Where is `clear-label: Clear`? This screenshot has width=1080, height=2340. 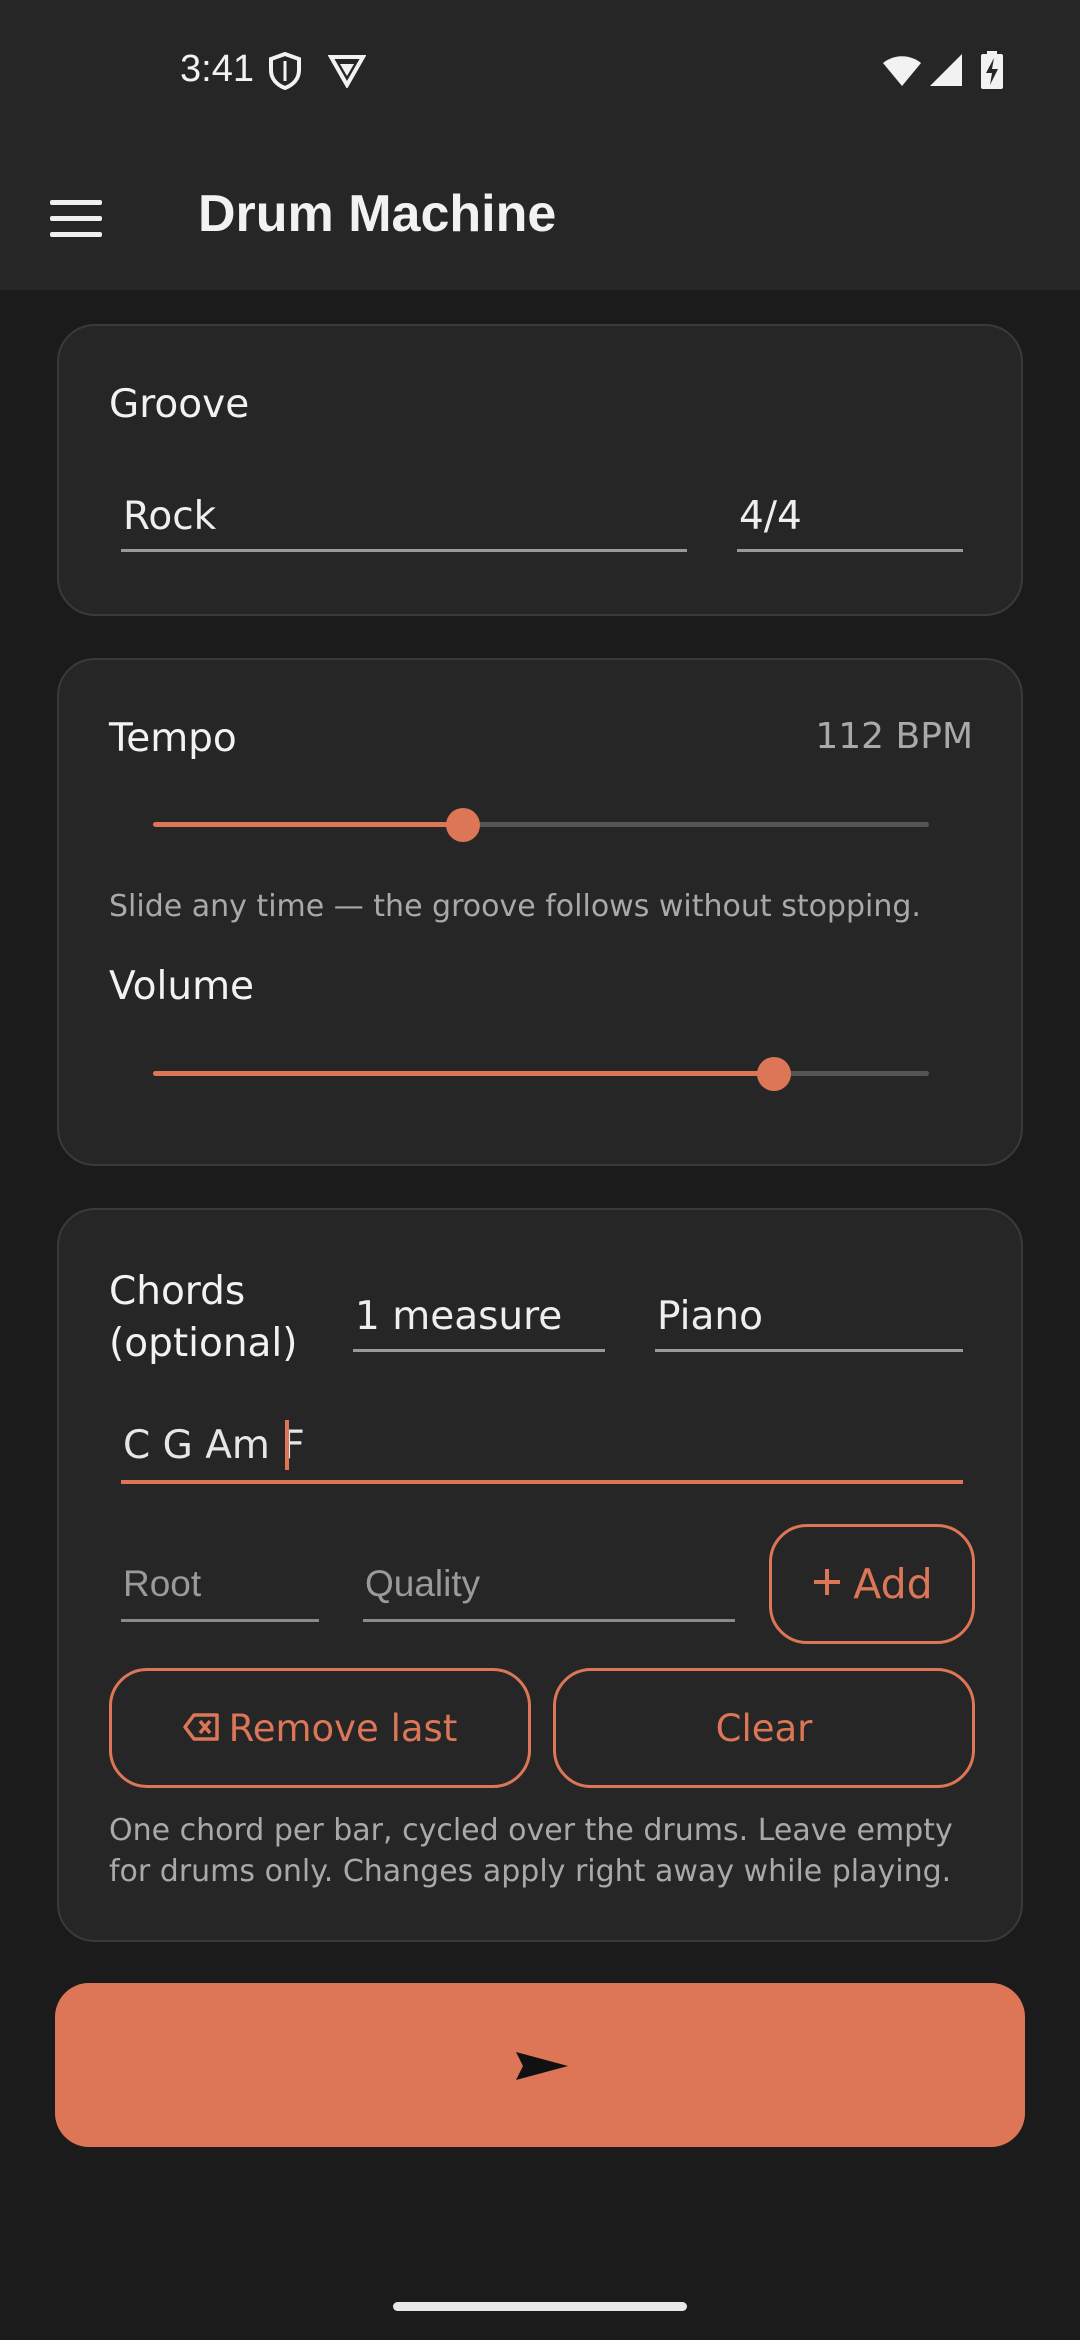 clear-label: Clear is located at coordinates (764, 1728).